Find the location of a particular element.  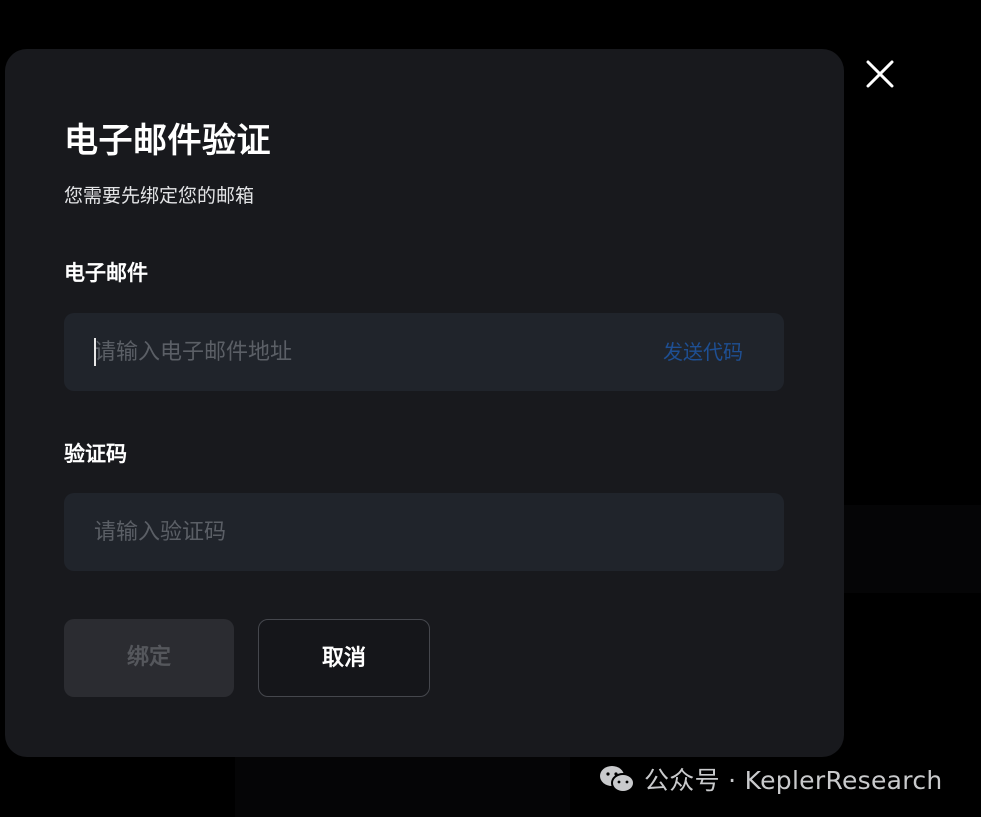

verification-code-label: 验证码 is located at coordinates (95, 454).